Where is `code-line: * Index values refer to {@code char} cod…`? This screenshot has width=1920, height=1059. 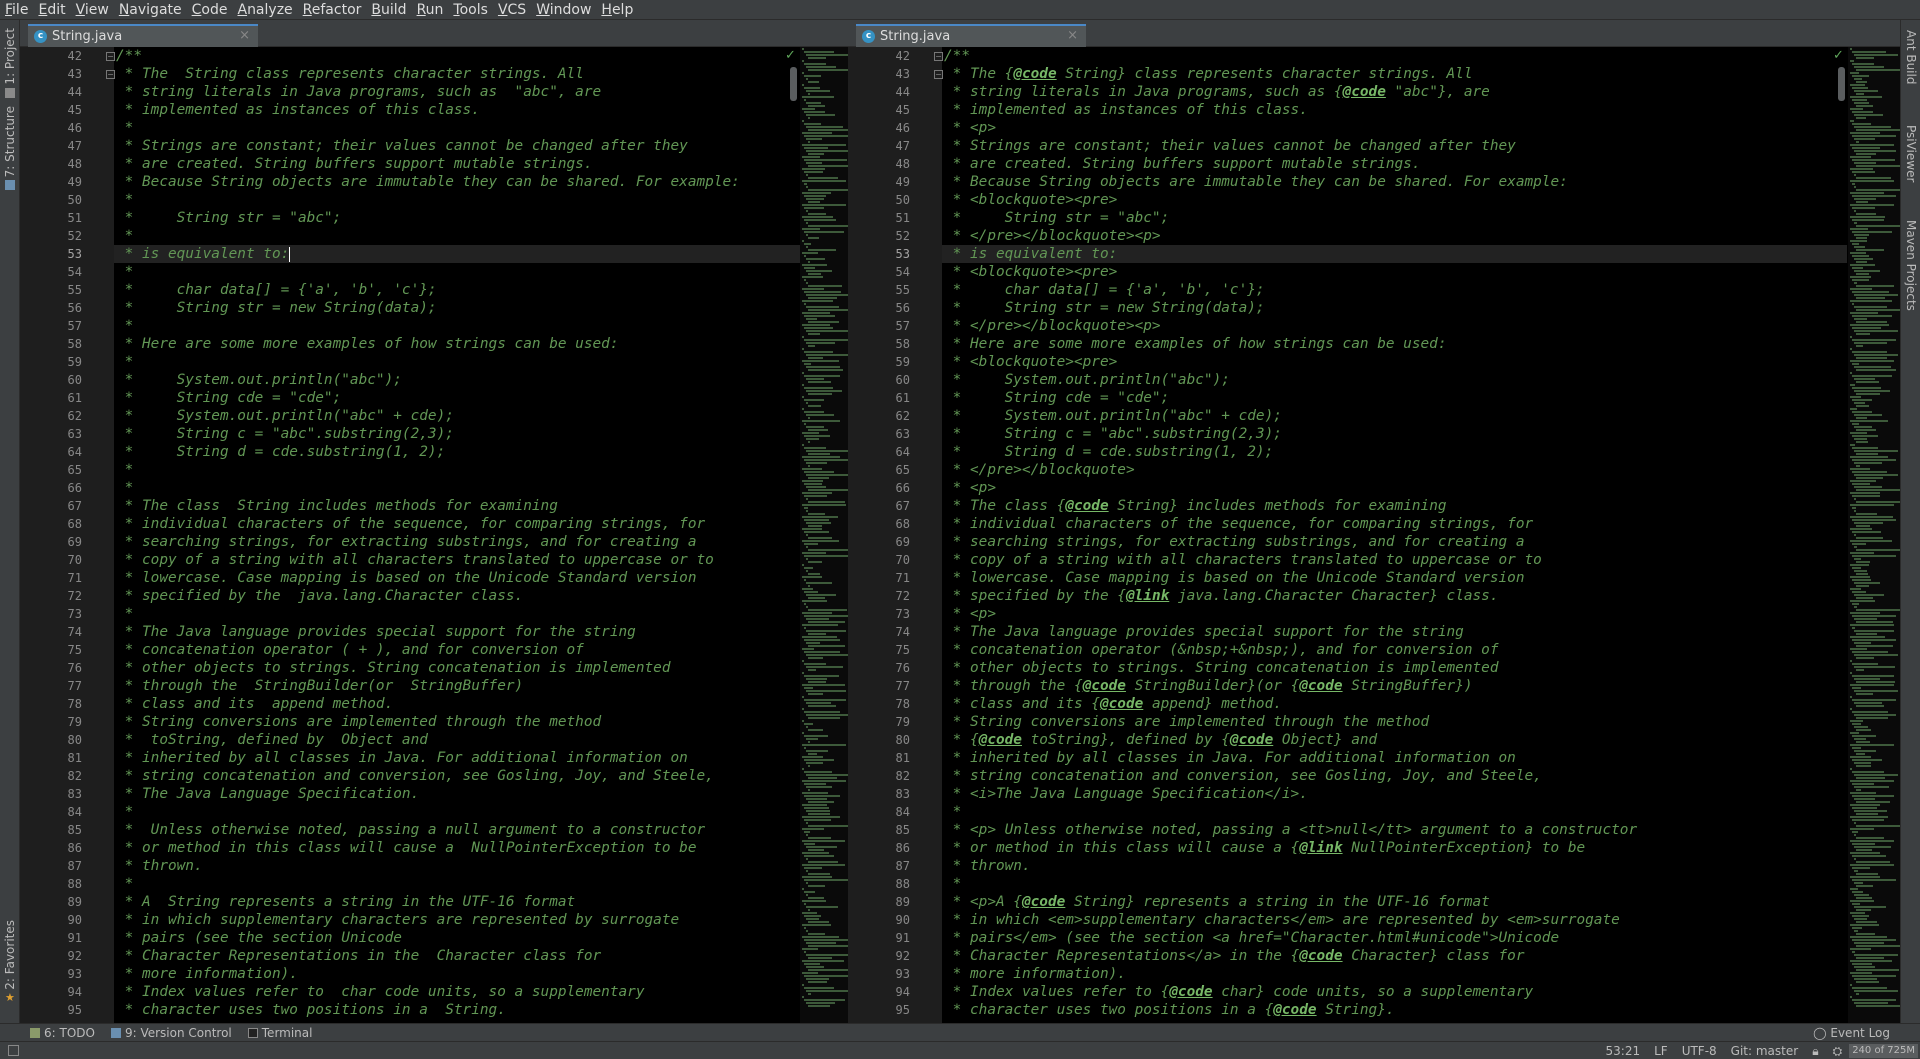 code-line: * Index values refer to {@code char} cod… is located at coordinates (1394, 992).